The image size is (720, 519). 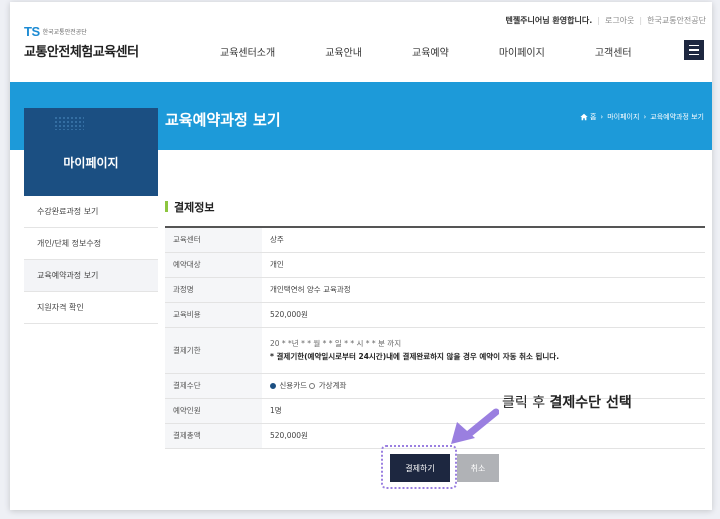 I want to click on radio-credit-card, so click(x=273, y=386).